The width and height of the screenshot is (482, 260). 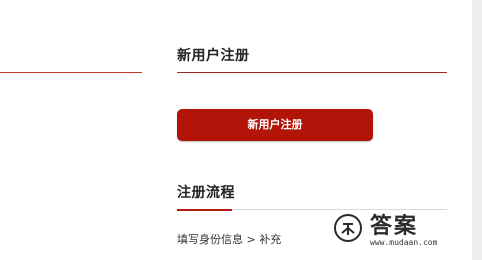 I want to click on new-user-register-heading: 新用户注册, so click(x=213, y=56).